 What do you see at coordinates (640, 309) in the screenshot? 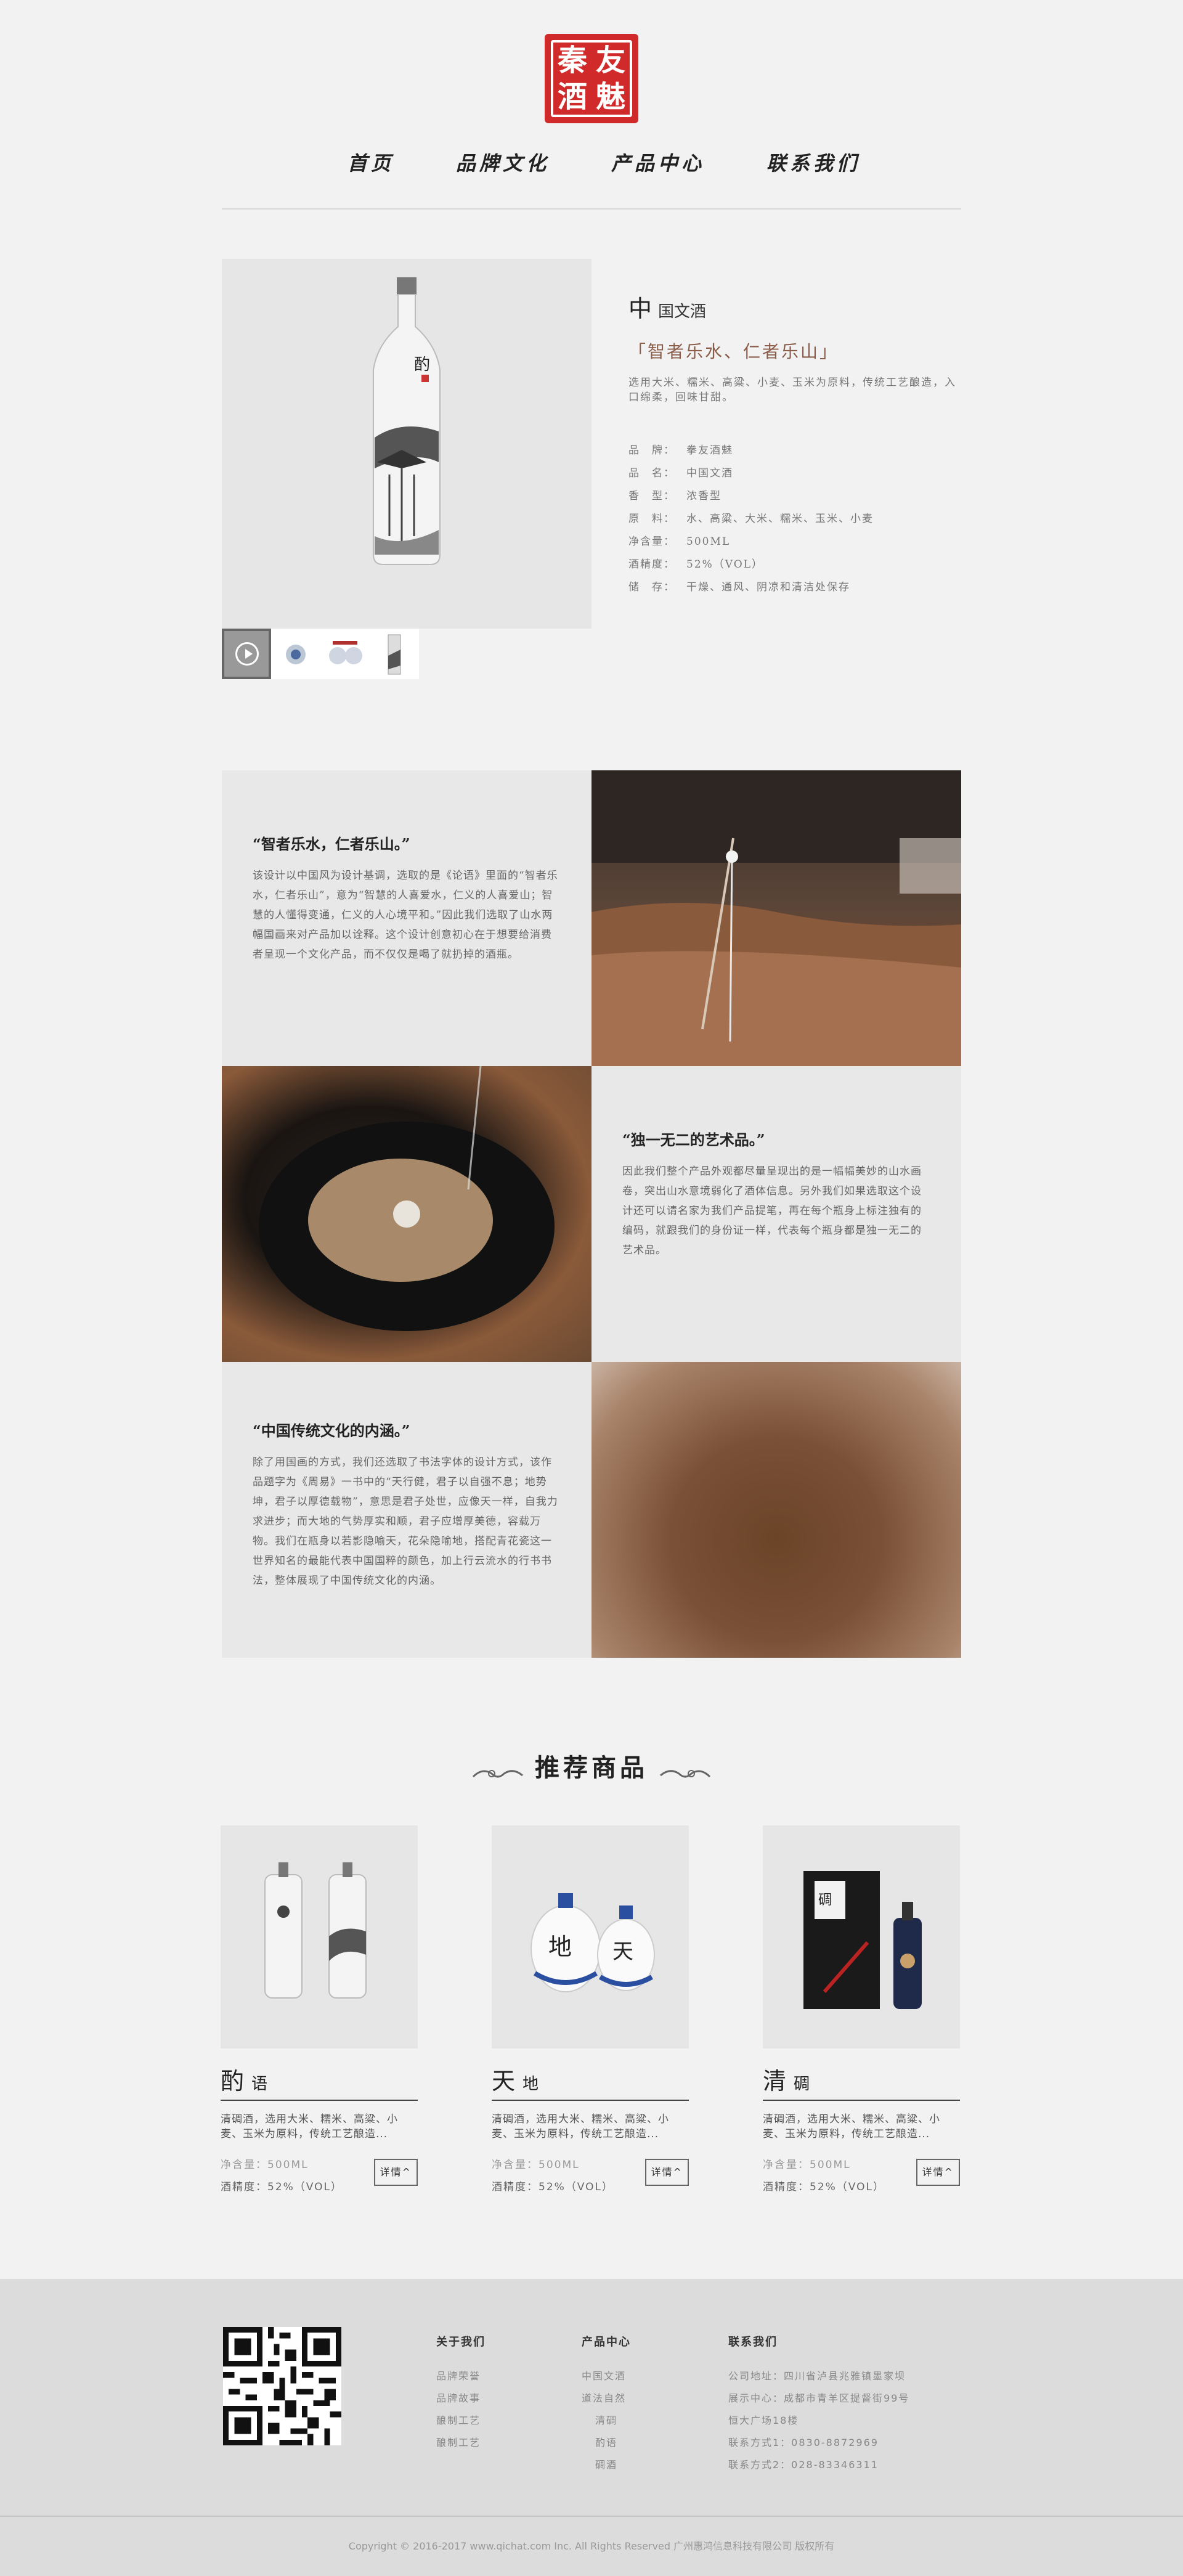
I see `product-title-big: 中` at bounding box center [640, 309].